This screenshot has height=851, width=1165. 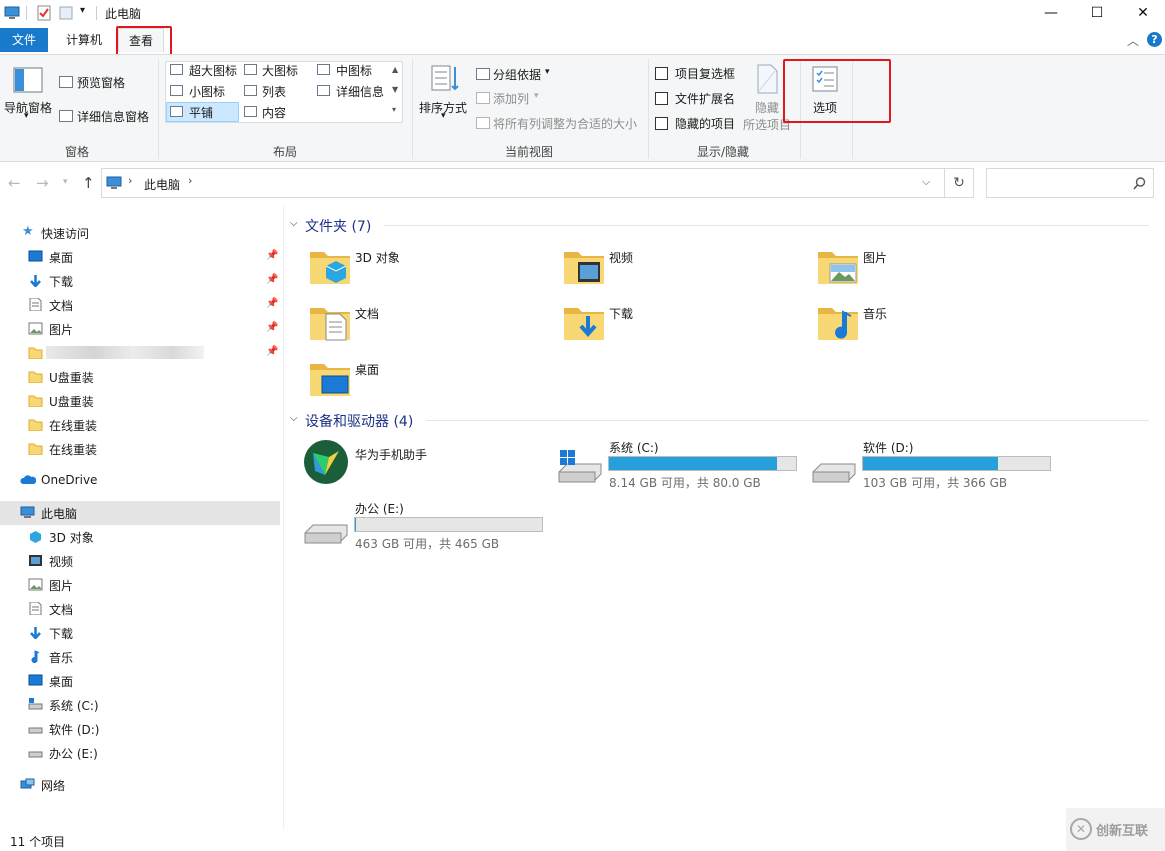 What do you see at coordinates (82, 10) in the screenshot?
I see `quick-access-dropdown-icon: ▾` at bounding box center [82, 10].